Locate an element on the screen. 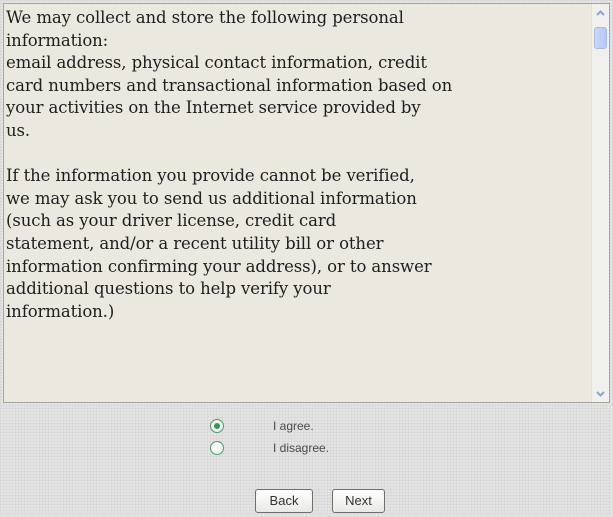  vertical-scrollbar is located at coordinates (600, 203).